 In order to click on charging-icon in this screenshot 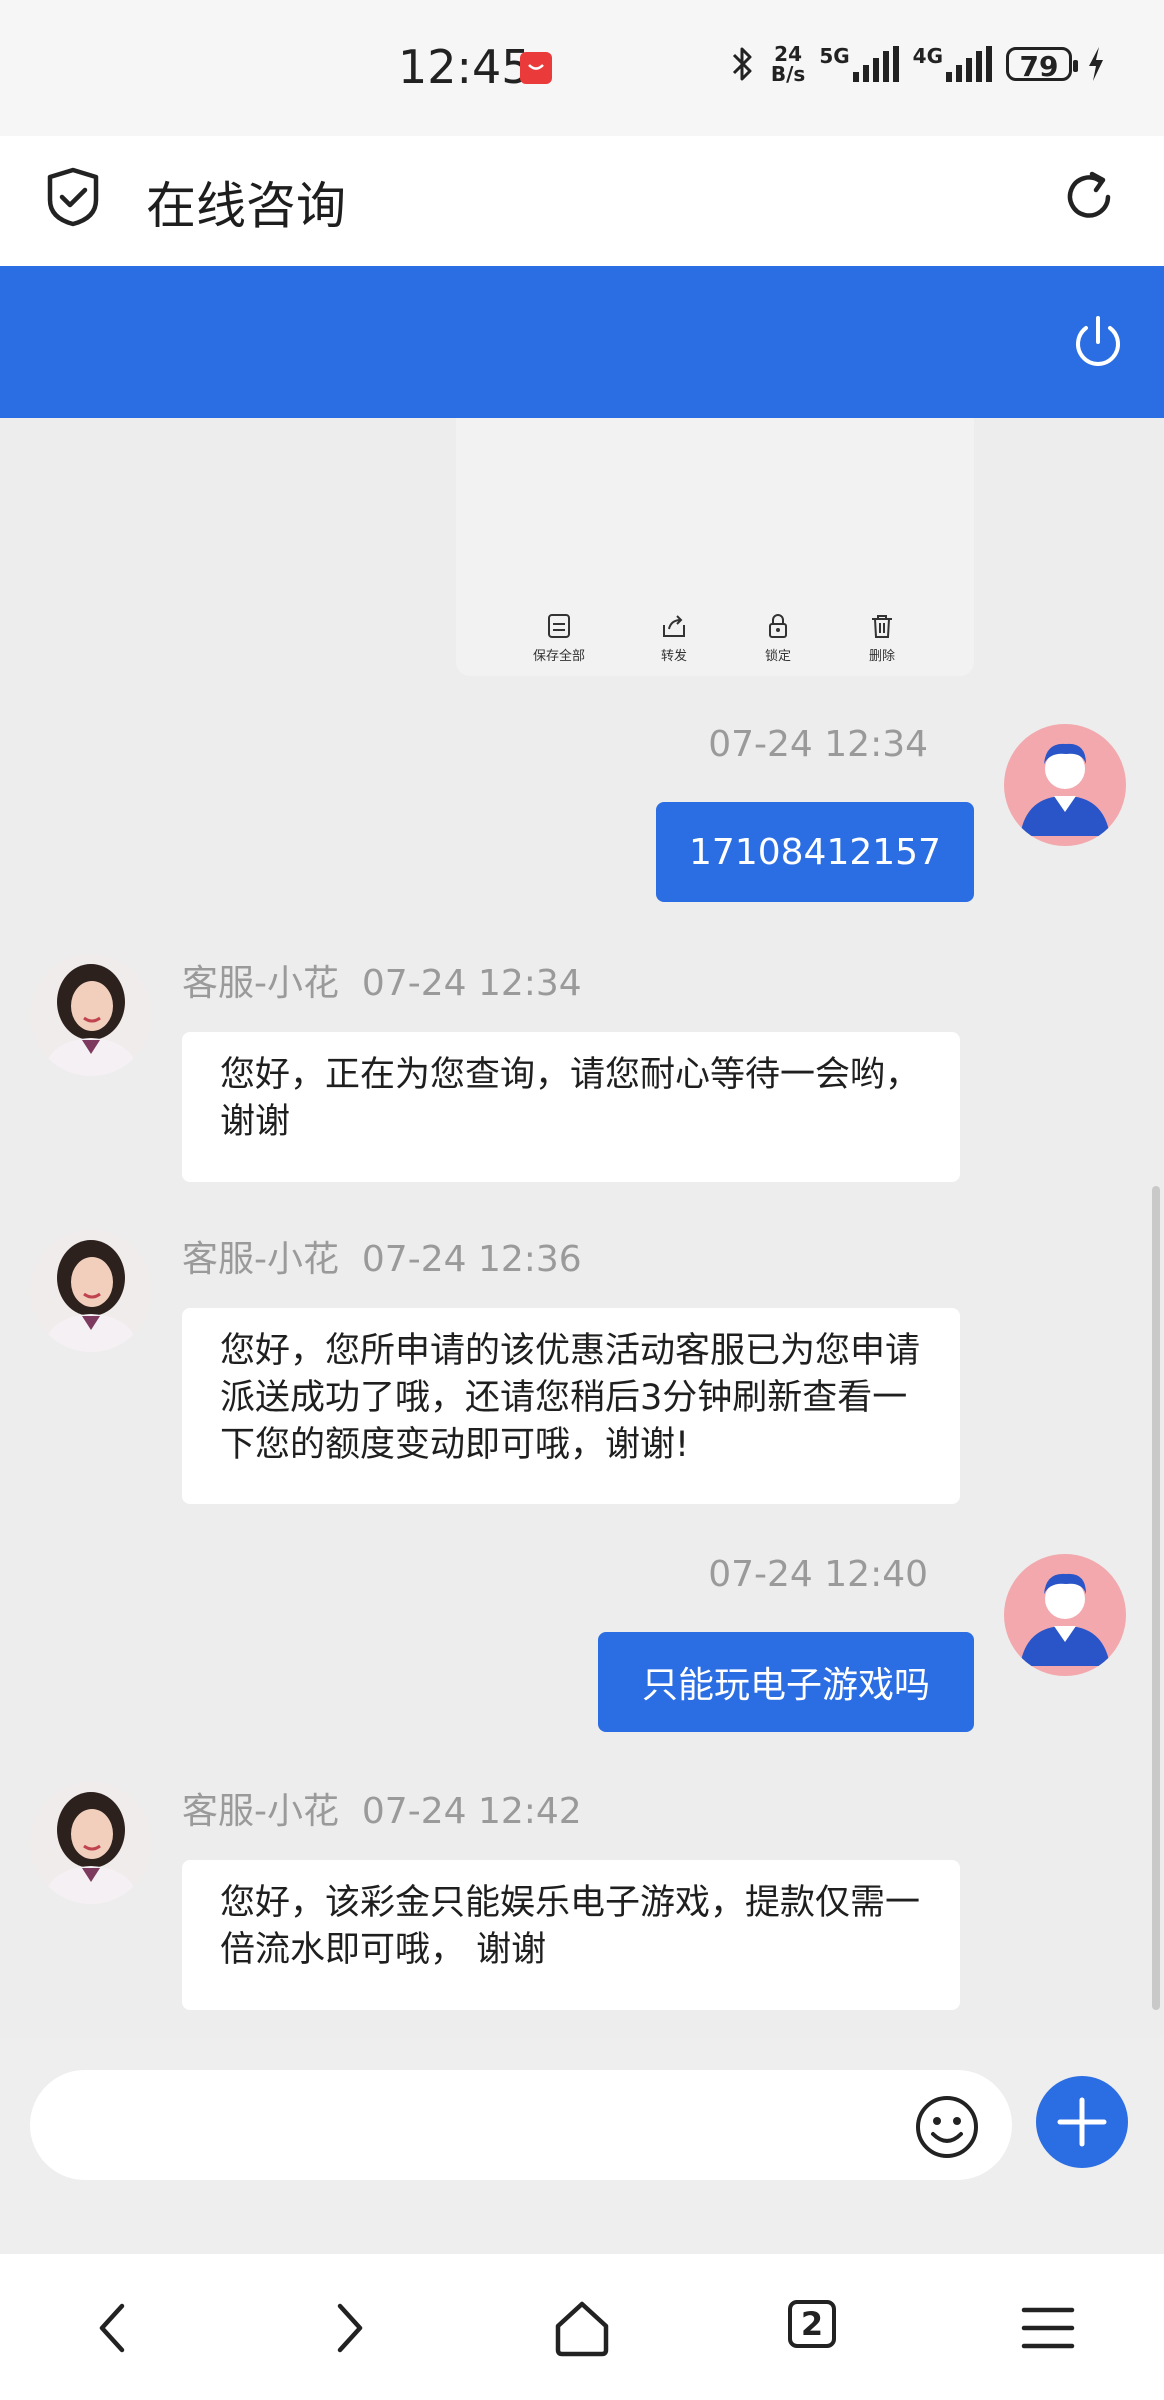, I will do `click(1096, 64)`.